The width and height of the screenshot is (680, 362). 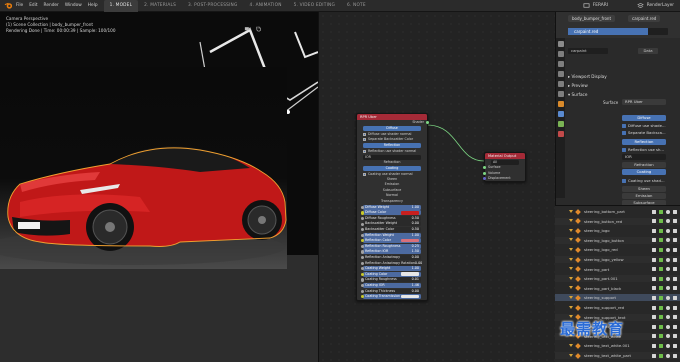 I want to click on material-slot-selected: carpaint.red, so click(x=608, y=31).